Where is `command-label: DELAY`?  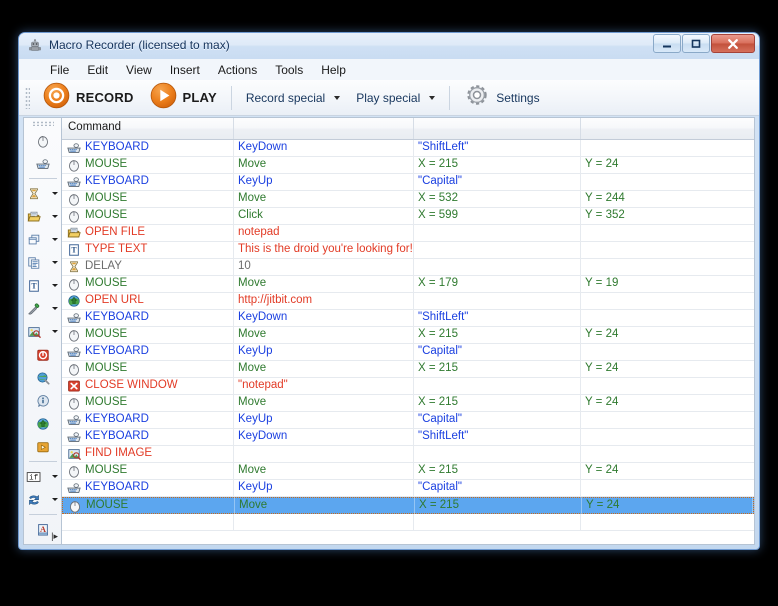
command-label: DELAY is located at coordinates (103, 266).